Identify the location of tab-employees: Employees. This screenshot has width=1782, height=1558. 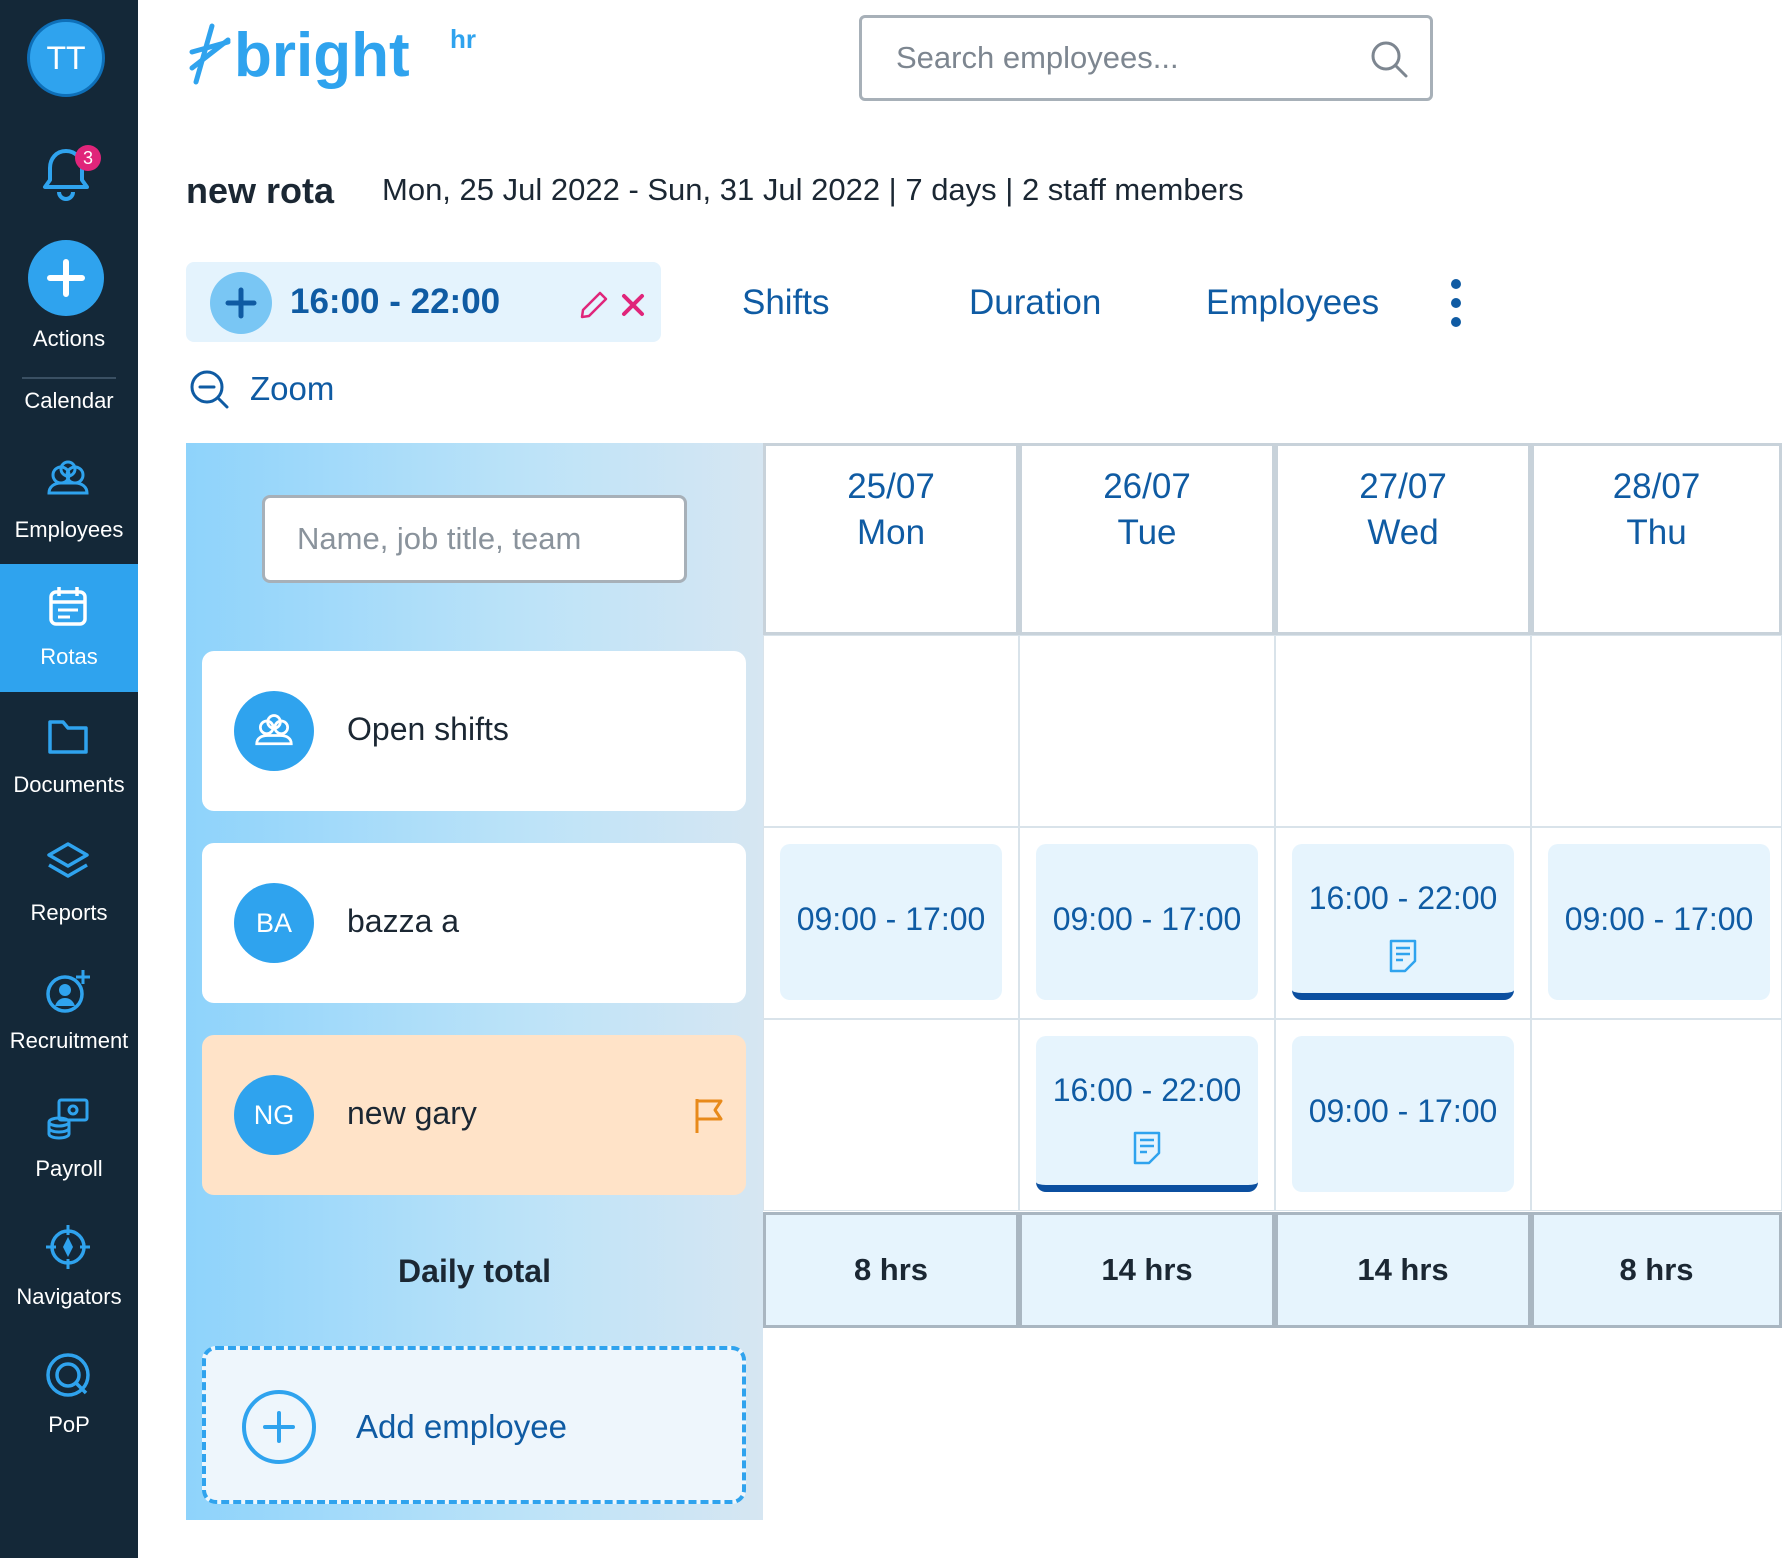
(1292, 303).